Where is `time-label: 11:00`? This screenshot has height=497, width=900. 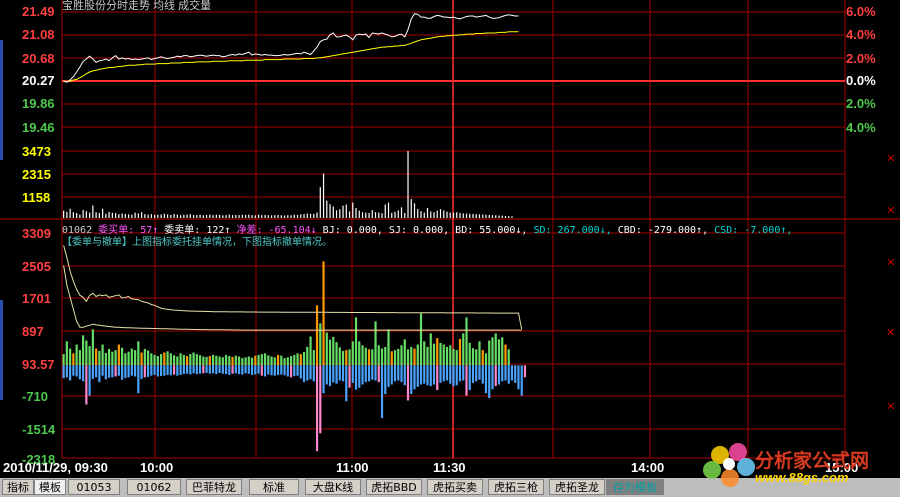 time-label: 11:00 is located at coordinates (352, 467).